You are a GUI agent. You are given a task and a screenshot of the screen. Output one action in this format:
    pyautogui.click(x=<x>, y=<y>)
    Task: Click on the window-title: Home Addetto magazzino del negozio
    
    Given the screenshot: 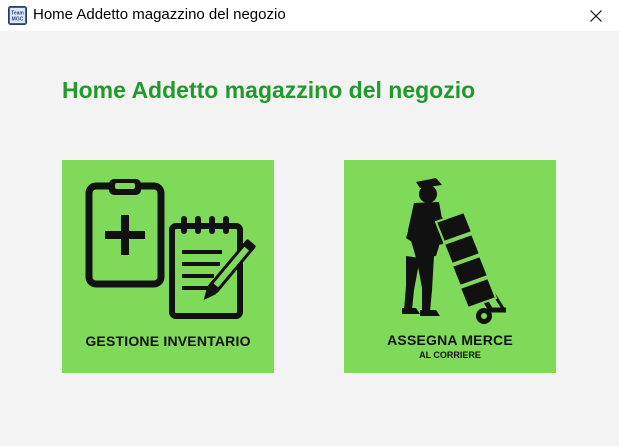 What is the action you would take?
    pyautogui.click(x=159, y=14)
    